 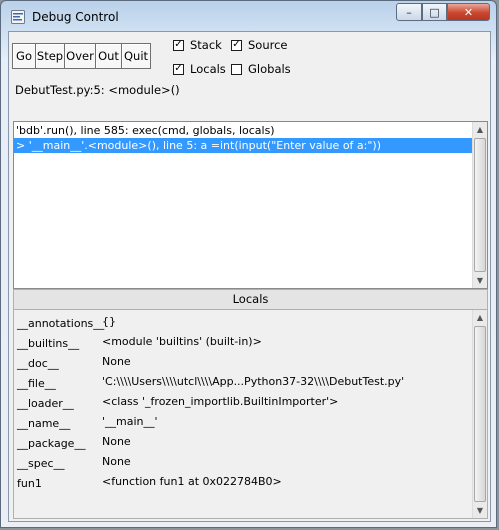 I want to click on local-name: __spec__, so click(x=41, y=463).